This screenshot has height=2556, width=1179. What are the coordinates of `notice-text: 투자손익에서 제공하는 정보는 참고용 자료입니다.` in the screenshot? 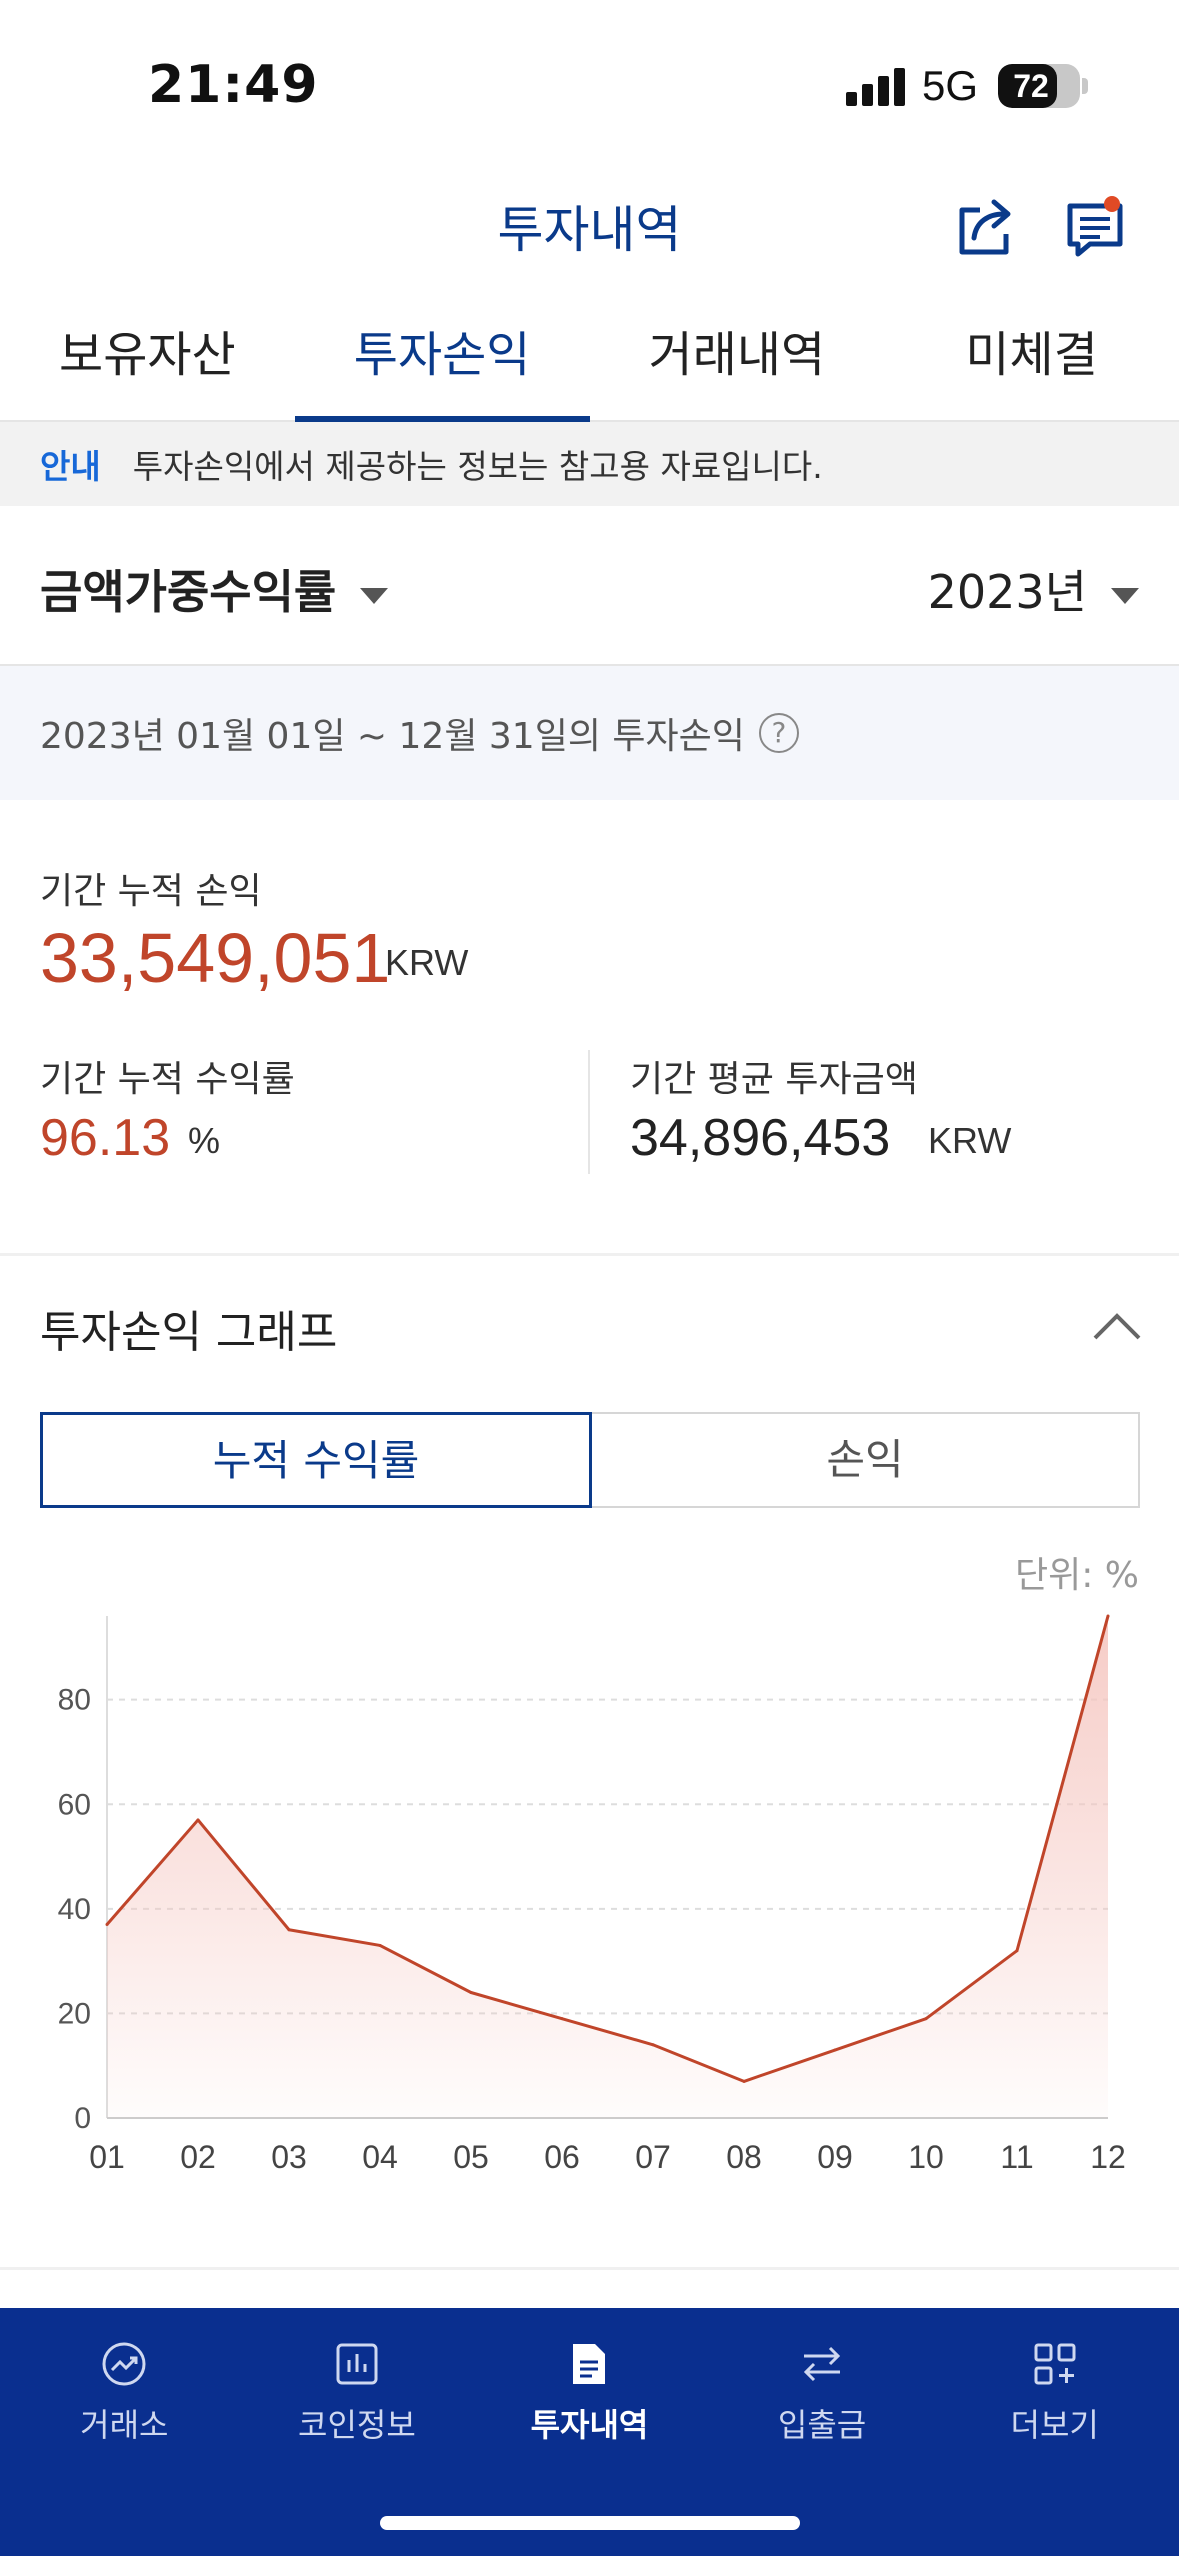 It's located at (477, 466).